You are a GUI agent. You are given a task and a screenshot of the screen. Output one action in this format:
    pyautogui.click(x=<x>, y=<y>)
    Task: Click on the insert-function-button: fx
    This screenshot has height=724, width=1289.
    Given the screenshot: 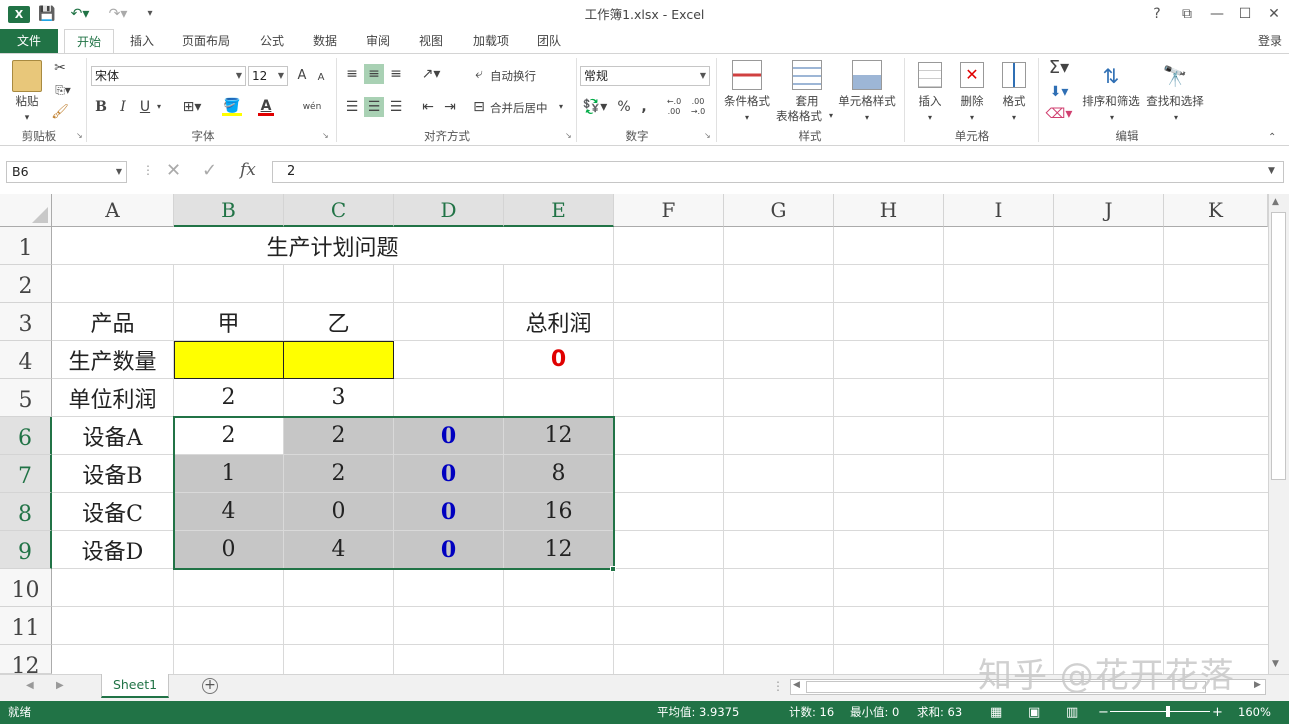 What is the action you would take?
    pyautogui.click(x=248, y=170)
    